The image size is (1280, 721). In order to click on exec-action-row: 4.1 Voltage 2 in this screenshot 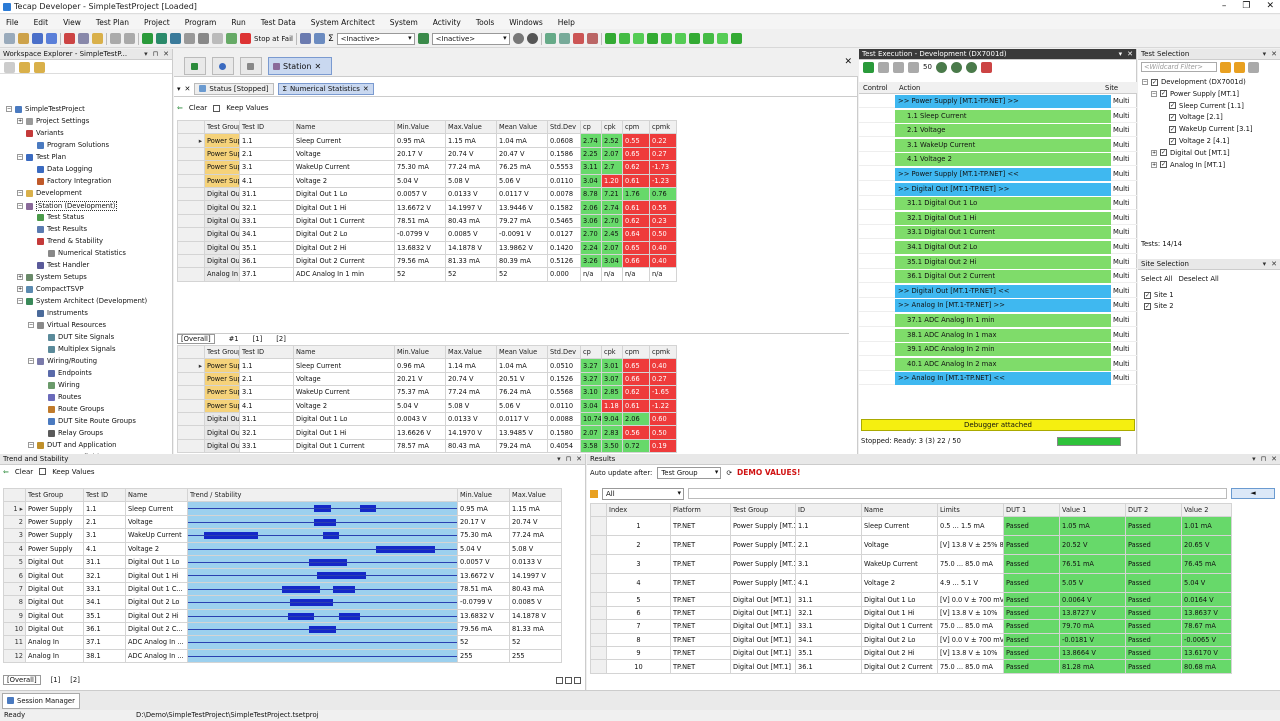, I will do `click(1003, 160)`.